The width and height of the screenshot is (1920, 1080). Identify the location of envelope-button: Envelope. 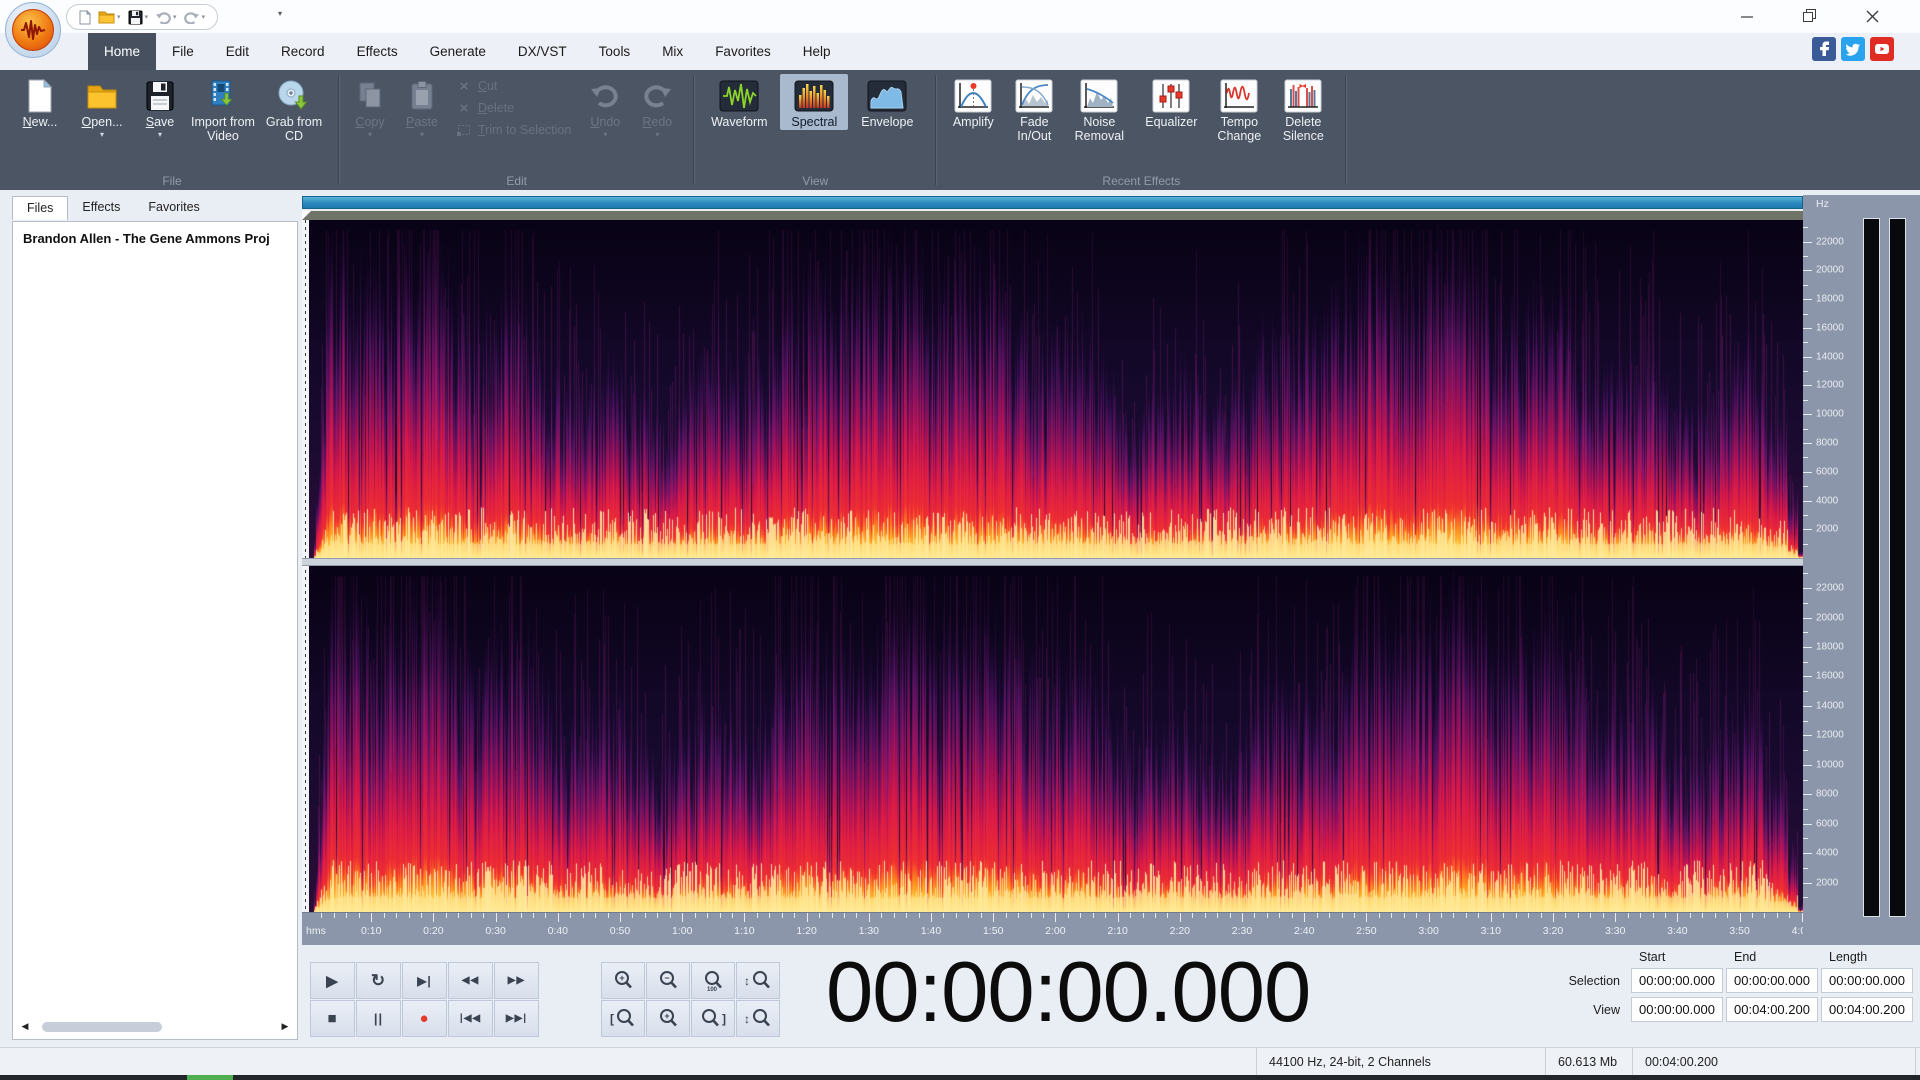
(887, 102).